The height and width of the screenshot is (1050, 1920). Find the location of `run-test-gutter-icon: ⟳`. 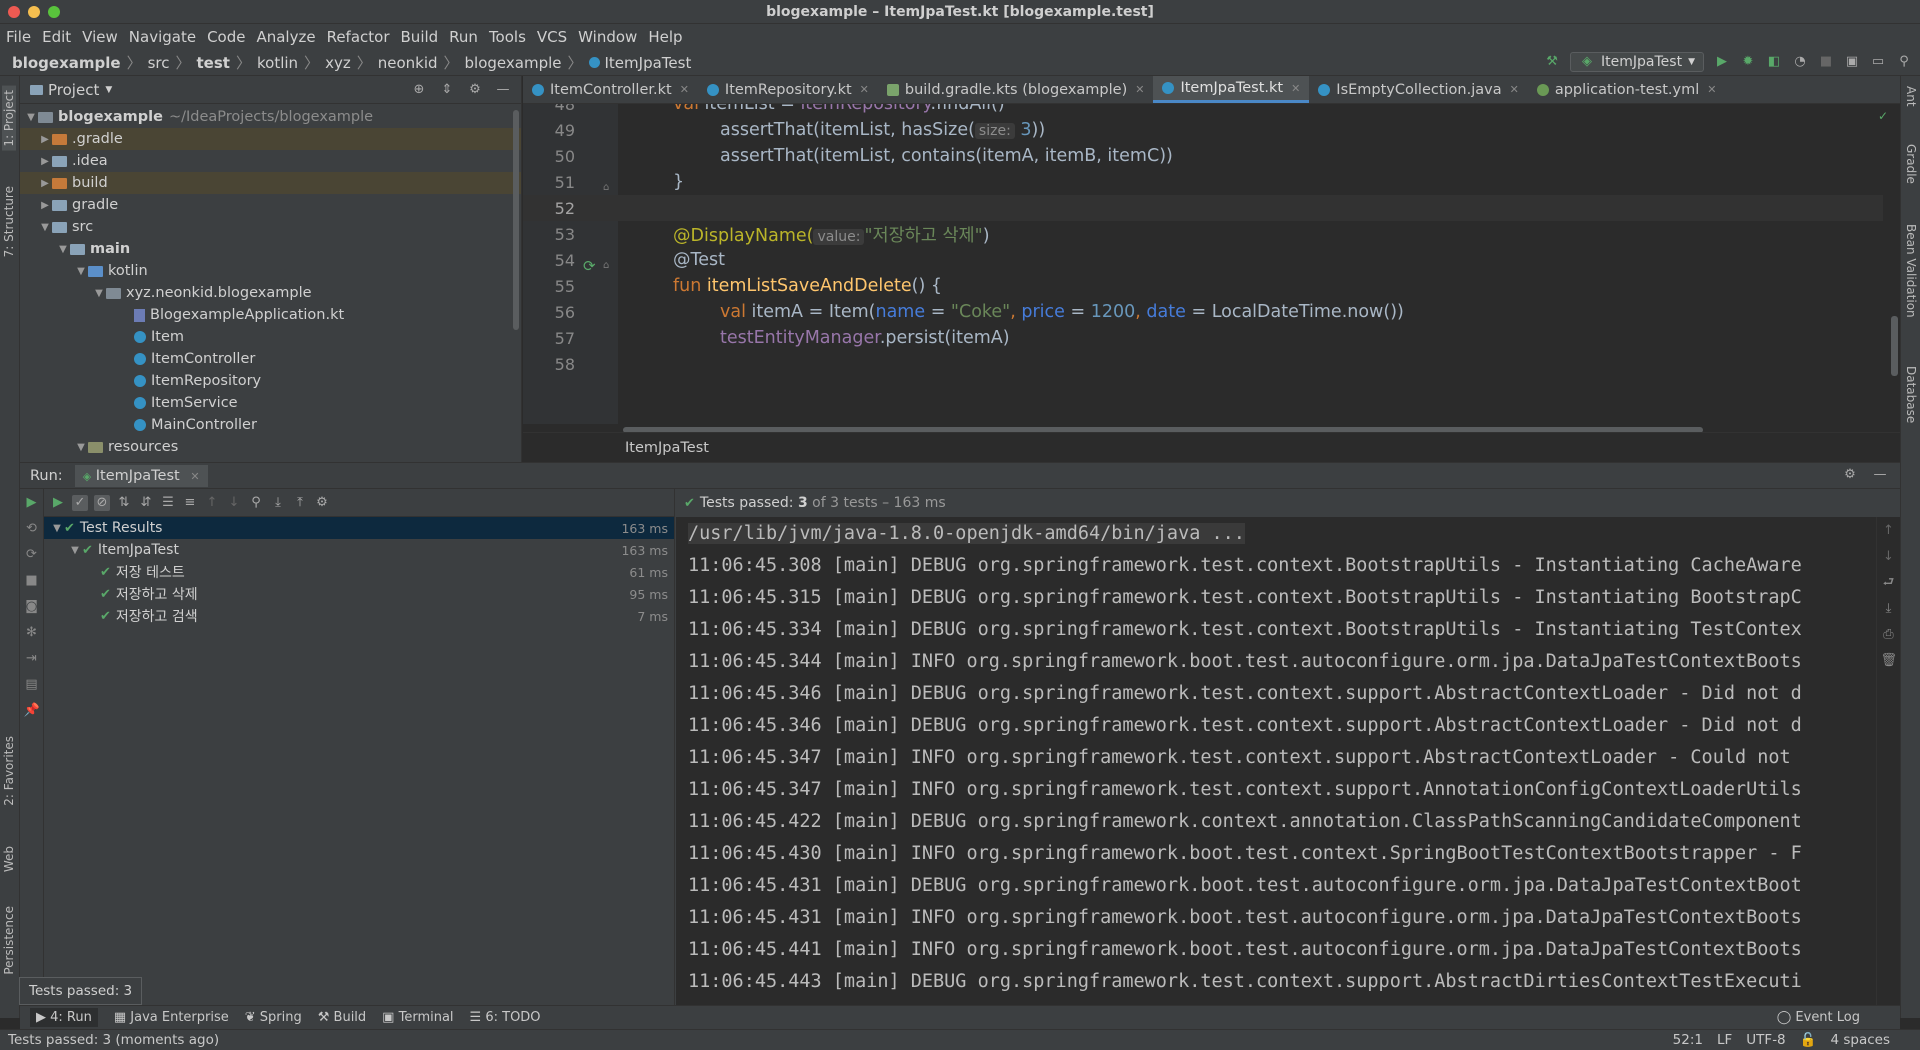

run-test-gutter-icon: ⟳ is located at coordinates (589, 266).